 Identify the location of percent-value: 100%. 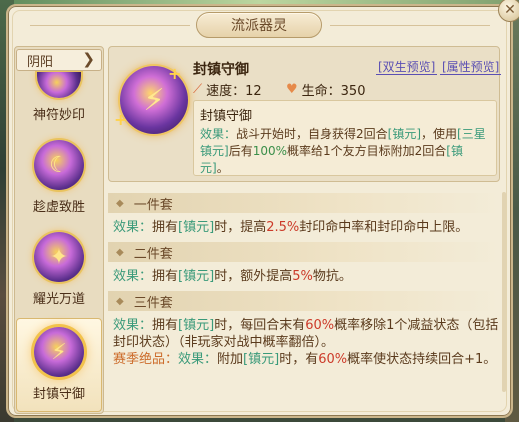
(270, 151).